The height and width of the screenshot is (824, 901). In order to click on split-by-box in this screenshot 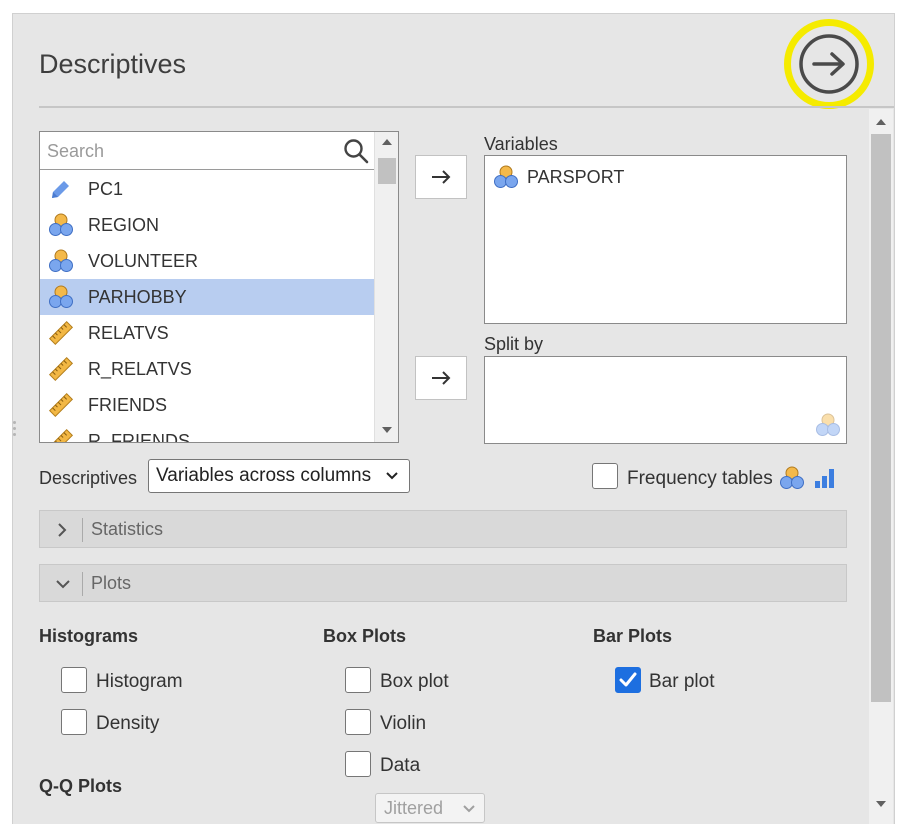, I will do `click(665, 400)`.